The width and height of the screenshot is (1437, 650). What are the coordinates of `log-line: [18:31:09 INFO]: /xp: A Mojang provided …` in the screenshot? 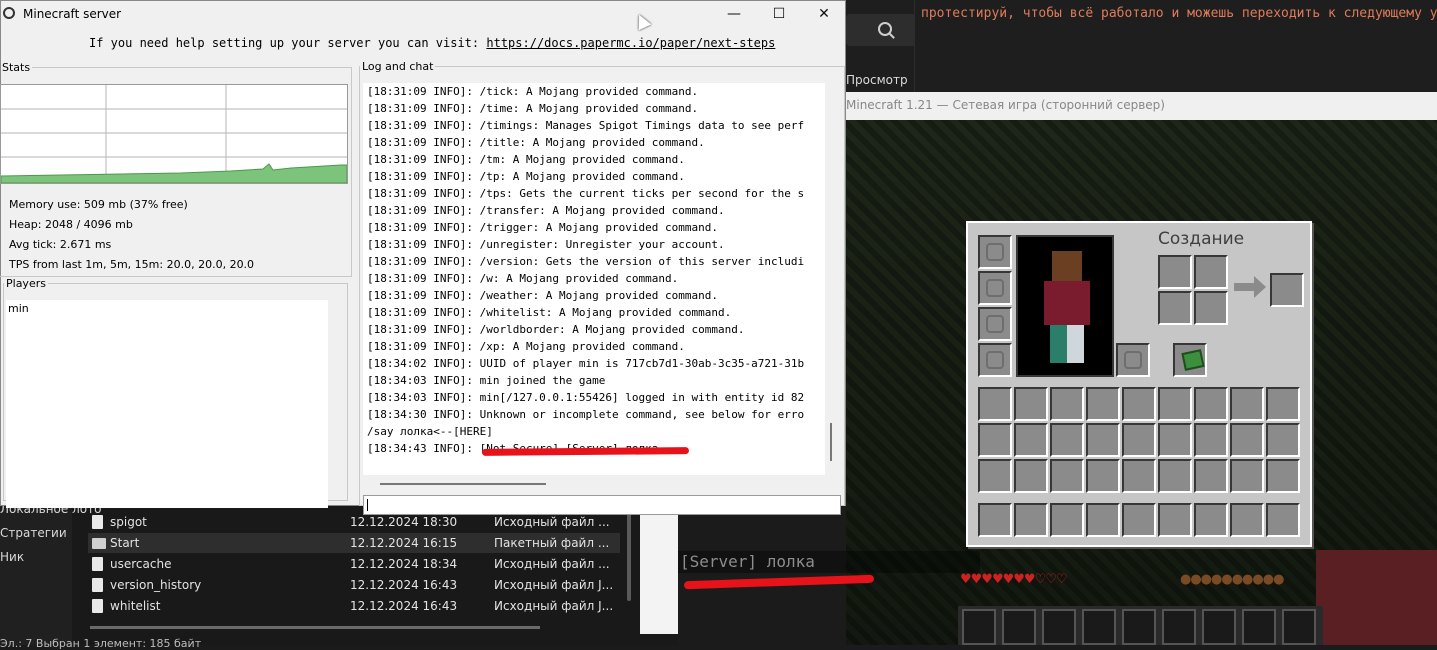 It's located at (526, 346).